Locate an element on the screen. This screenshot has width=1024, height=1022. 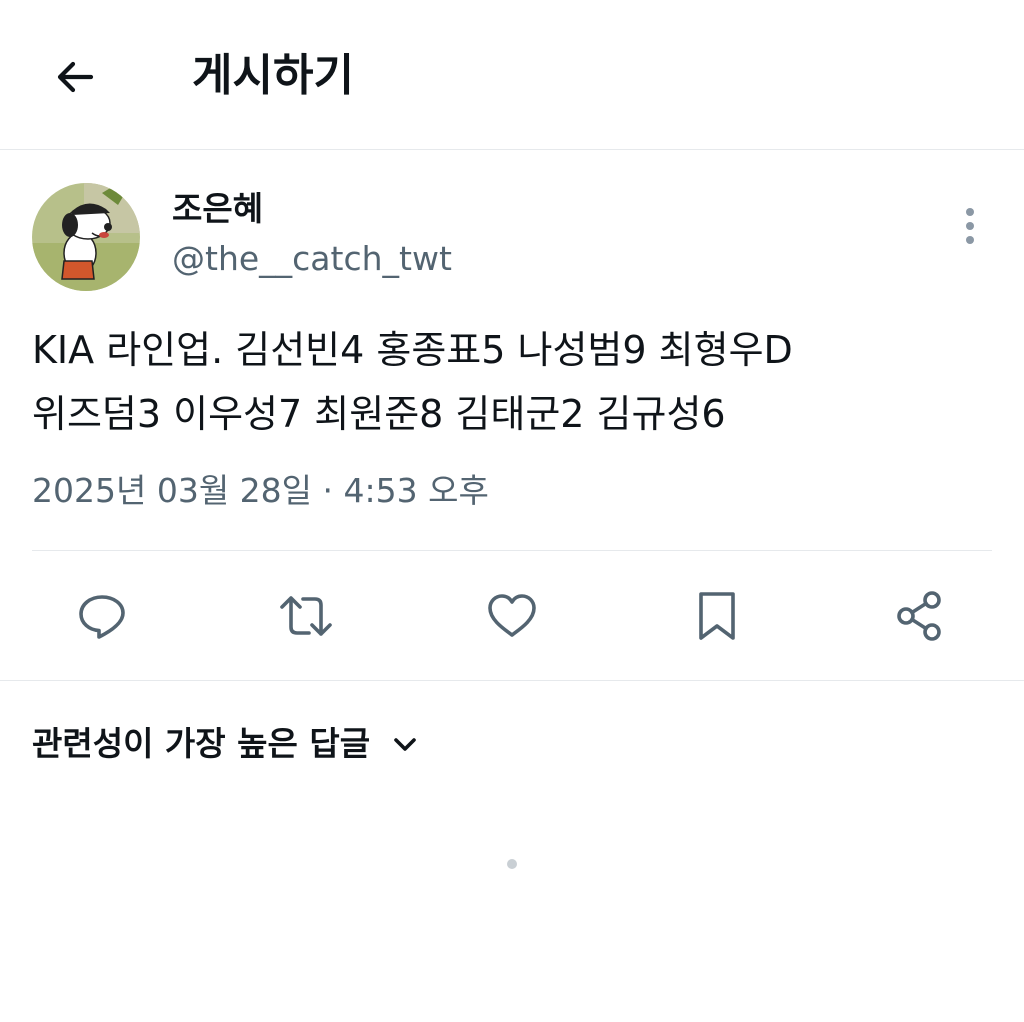
bookmark-icon is located at coordinates (717, 616).